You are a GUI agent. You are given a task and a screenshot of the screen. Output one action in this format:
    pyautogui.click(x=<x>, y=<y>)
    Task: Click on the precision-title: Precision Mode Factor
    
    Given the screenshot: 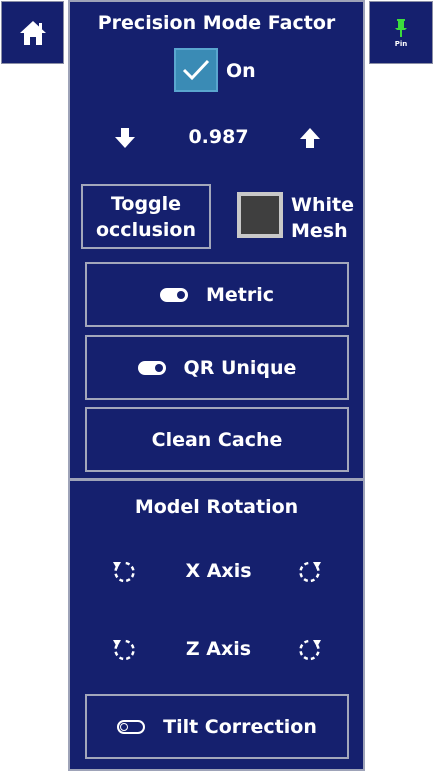 What is the action you would take?
    pyautogui.click(x=216, y=23)
    